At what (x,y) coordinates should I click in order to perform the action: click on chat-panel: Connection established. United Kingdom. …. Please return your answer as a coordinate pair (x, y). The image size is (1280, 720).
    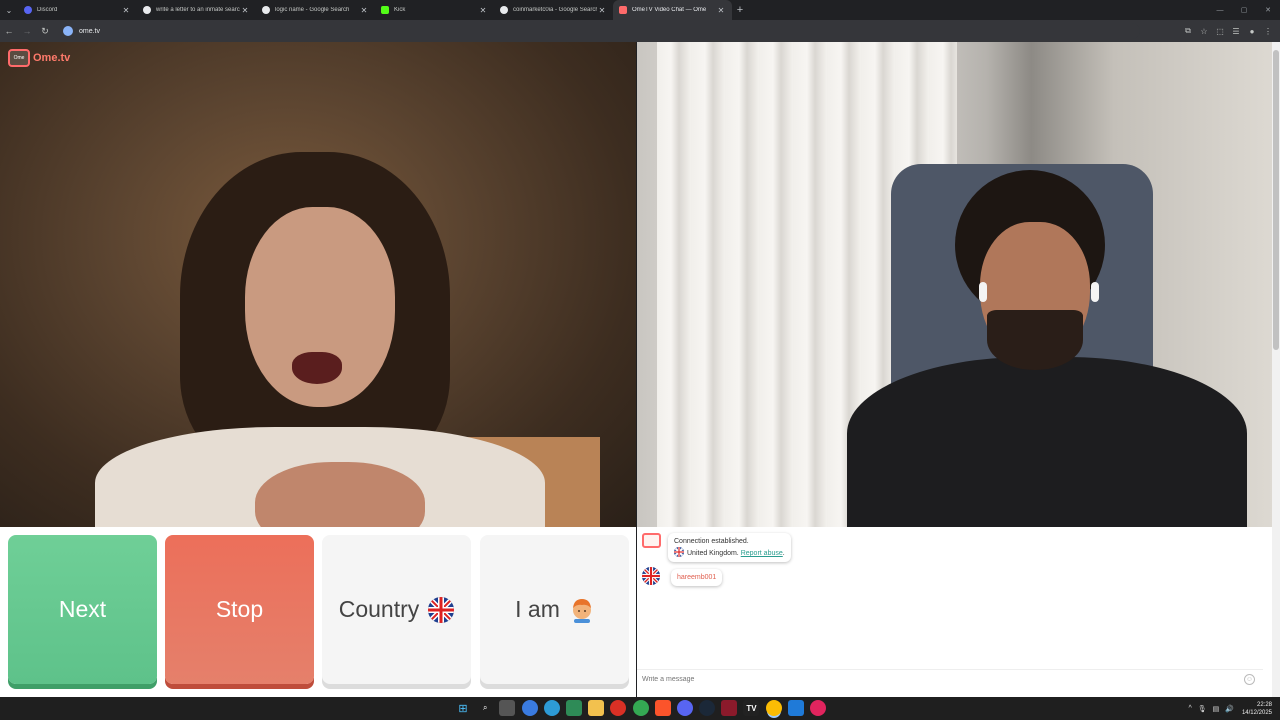
    Looking at the image, I should click on (954, 612).